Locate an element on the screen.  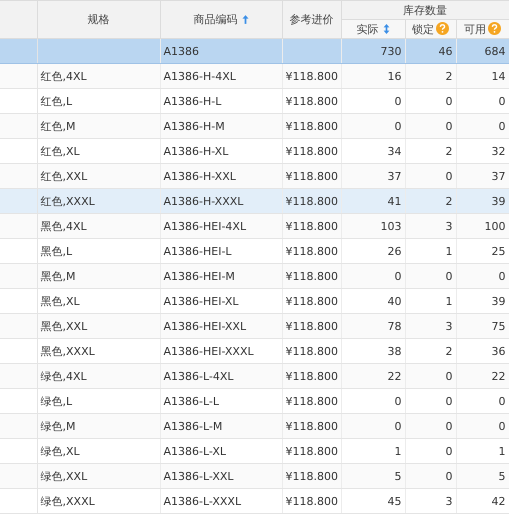
table-cell: 绿色,M is located at coordinates (58, 426).